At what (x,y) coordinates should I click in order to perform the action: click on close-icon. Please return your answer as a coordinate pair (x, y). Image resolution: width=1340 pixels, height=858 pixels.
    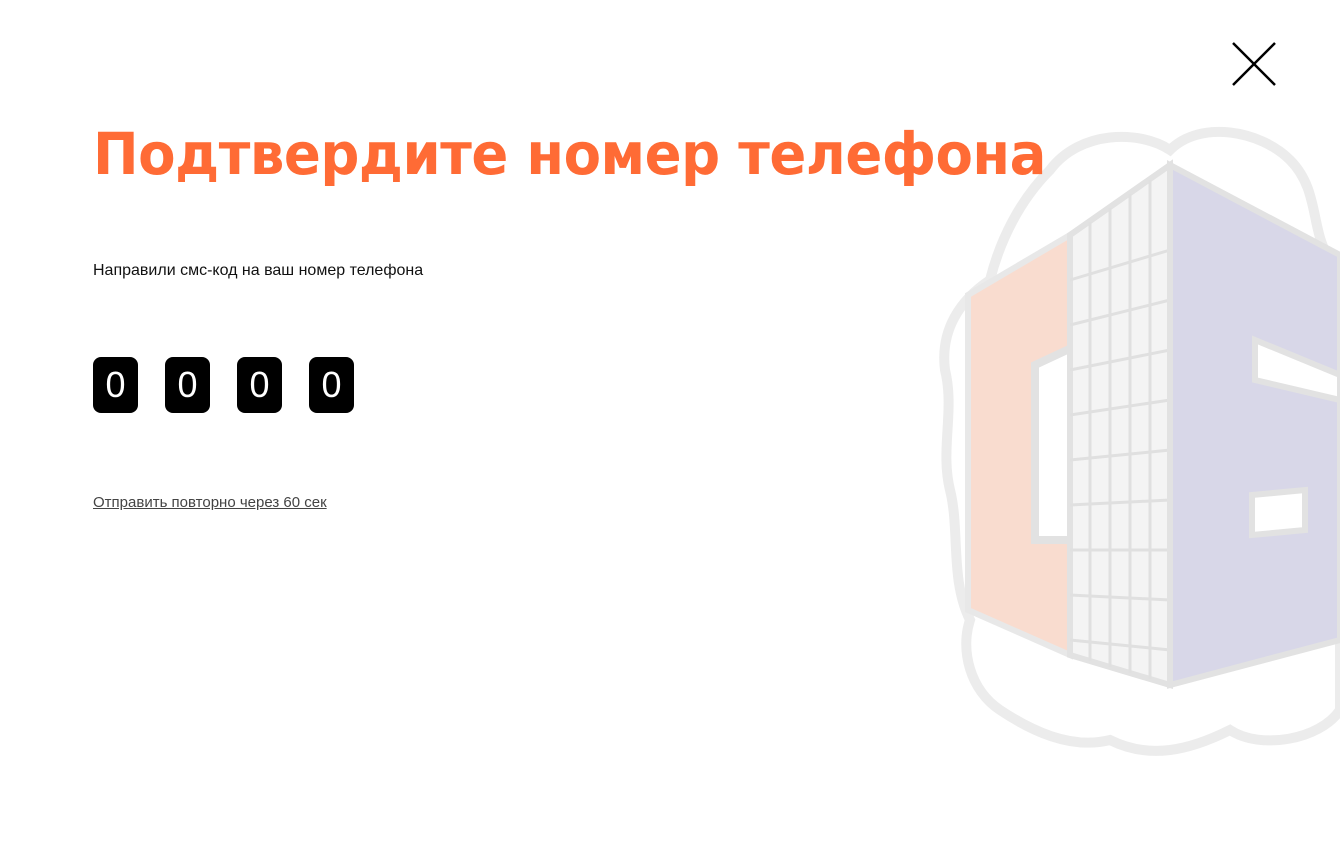
    Looking at the image, I should click on (1254, 64).